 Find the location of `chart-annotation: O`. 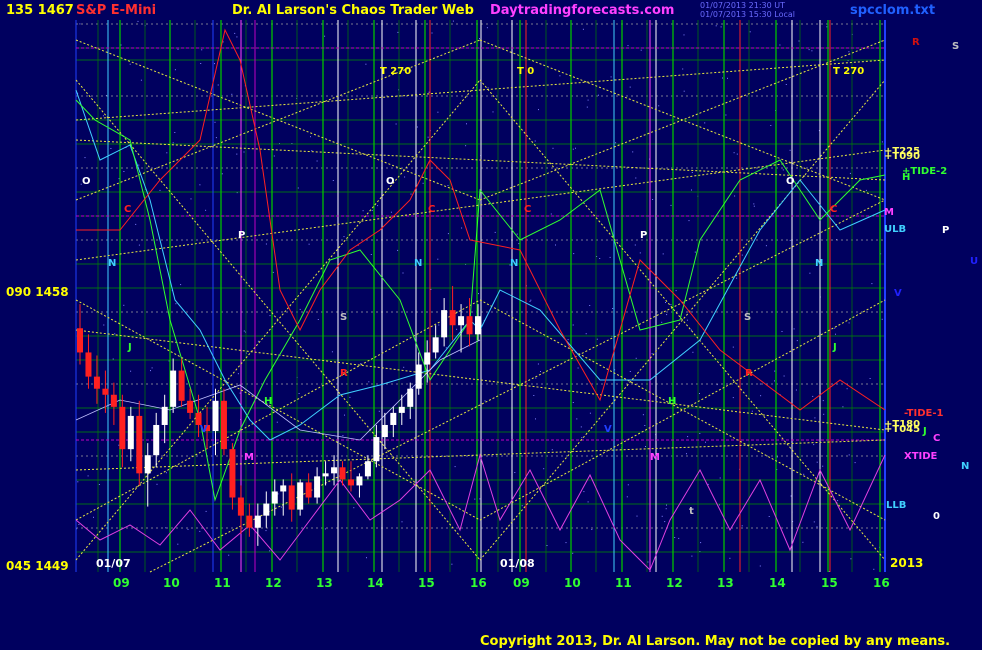

chart-annotation: O is located at coordinates (390, 181).